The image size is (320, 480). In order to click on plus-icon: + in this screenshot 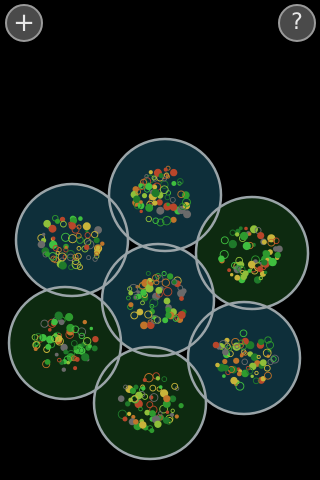, I will do `click(24, 23)`.